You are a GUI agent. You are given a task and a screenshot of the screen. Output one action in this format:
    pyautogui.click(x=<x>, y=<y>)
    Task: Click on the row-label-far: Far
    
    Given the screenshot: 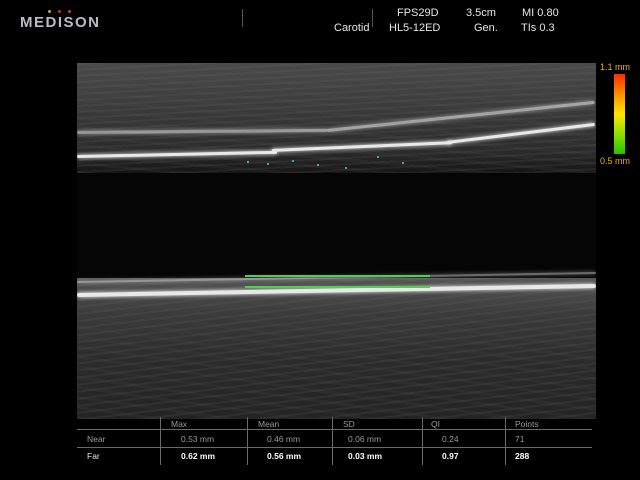 What is the action you would take?
    pyautogui.click(x=93, y=456)
    